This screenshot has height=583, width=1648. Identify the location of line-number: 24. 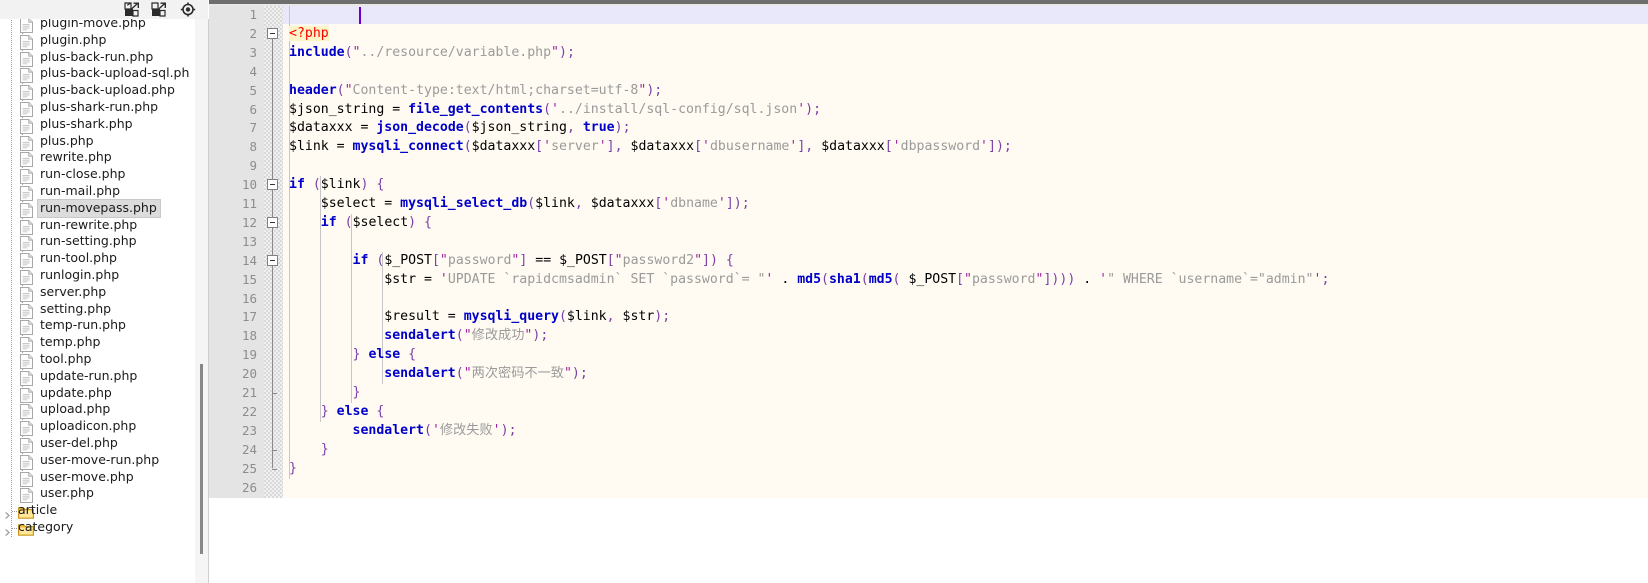
(249, 449).